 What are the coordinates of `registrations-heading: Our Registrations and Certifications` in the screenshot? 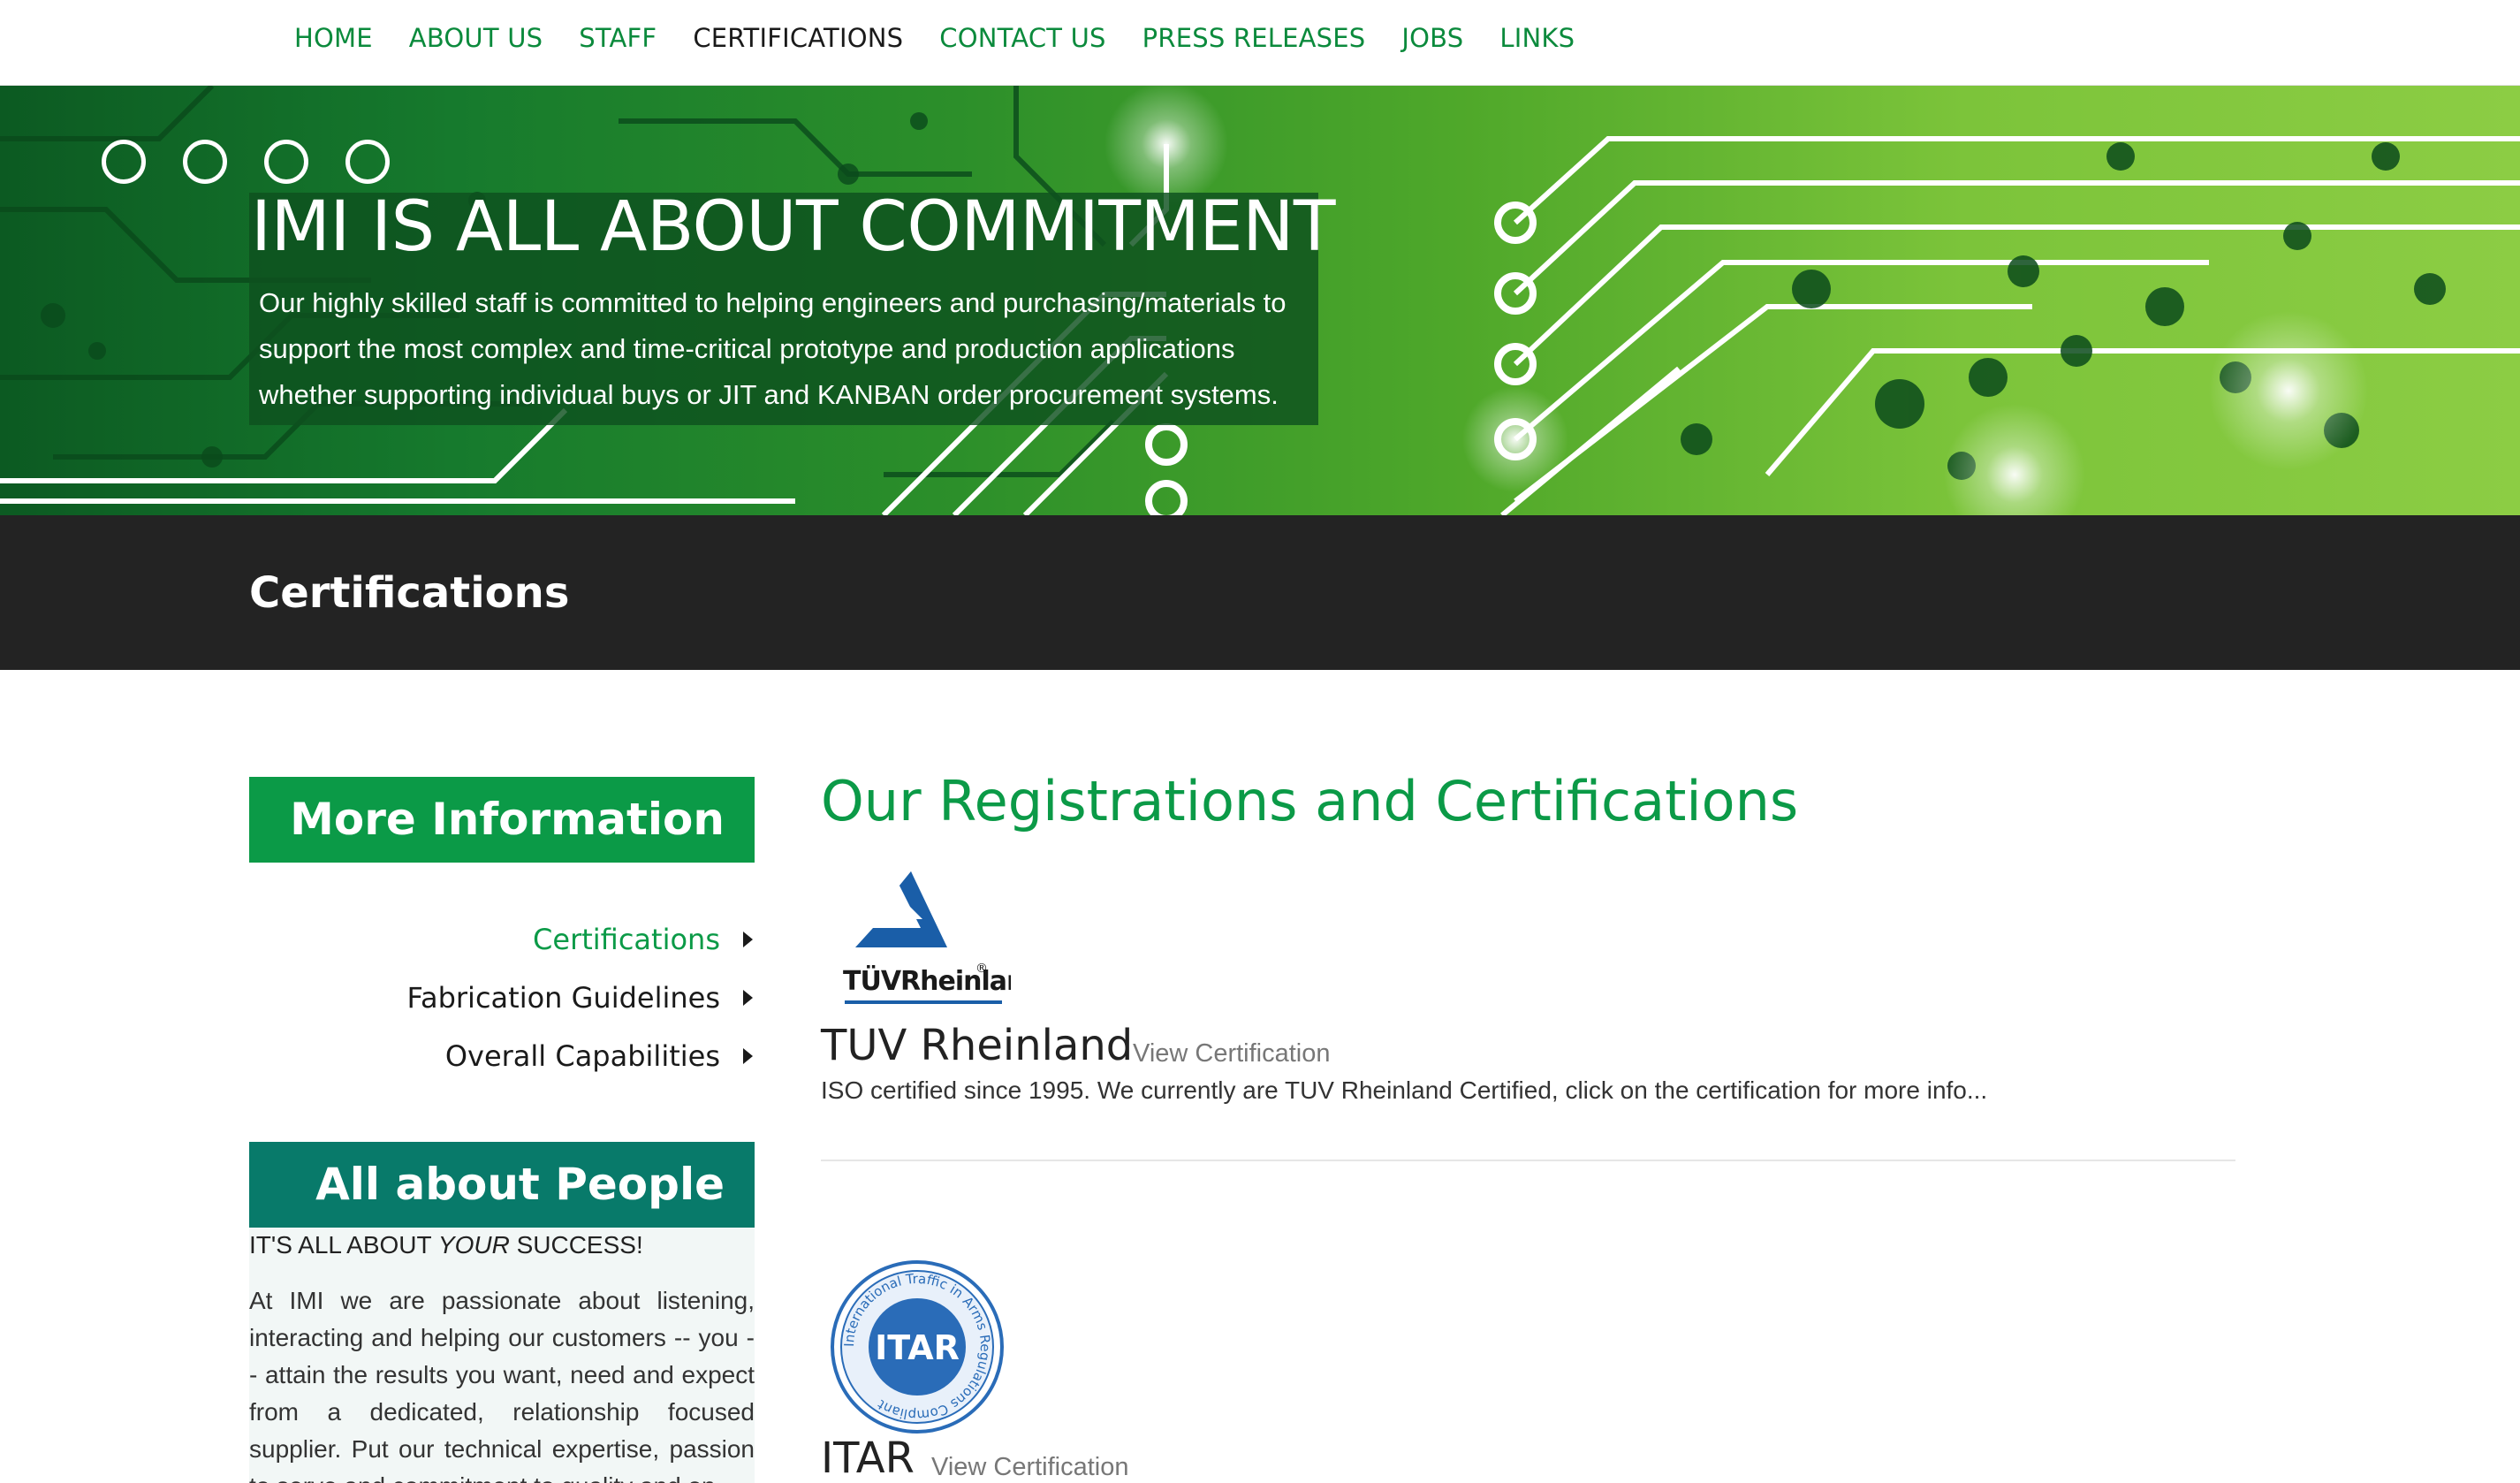 It's located at (1310, 801).